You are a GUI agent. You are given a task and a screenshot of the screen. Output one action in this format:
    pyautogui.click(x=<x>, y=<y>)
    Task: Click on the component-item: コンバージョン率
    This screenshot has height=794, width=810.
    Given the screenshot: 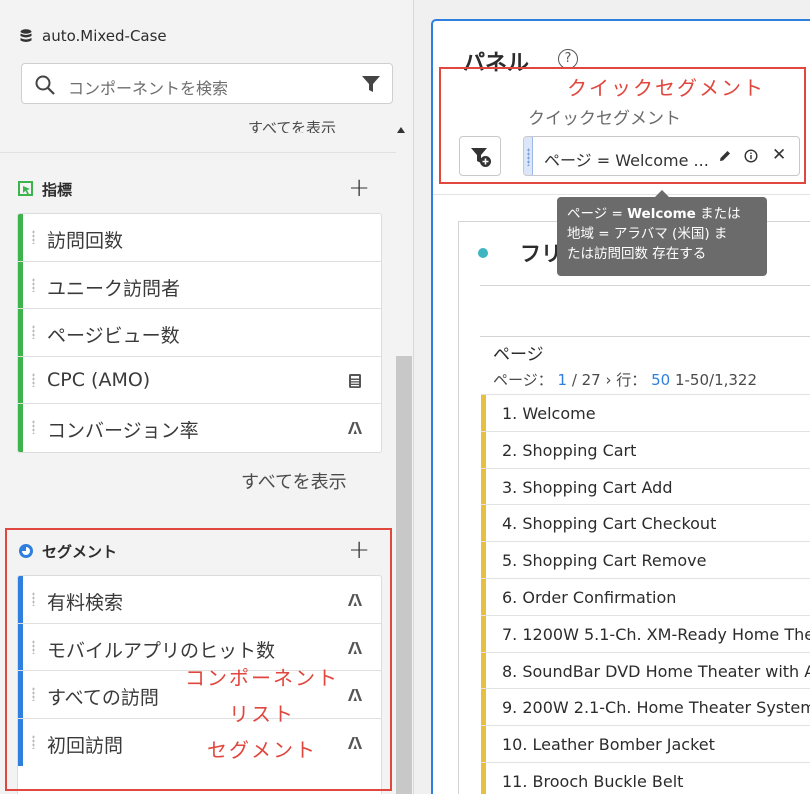 What is the action you would take?
    pyautogui.click(x=199, y=428)
    